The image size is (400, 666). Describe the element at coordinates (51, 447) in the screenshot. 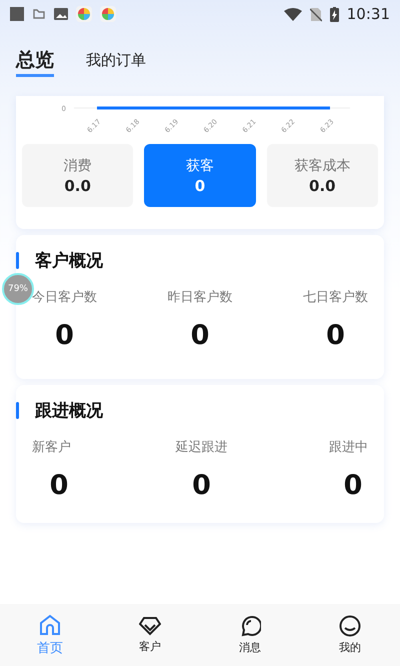

I see `stat-label: 新客户` at that location.